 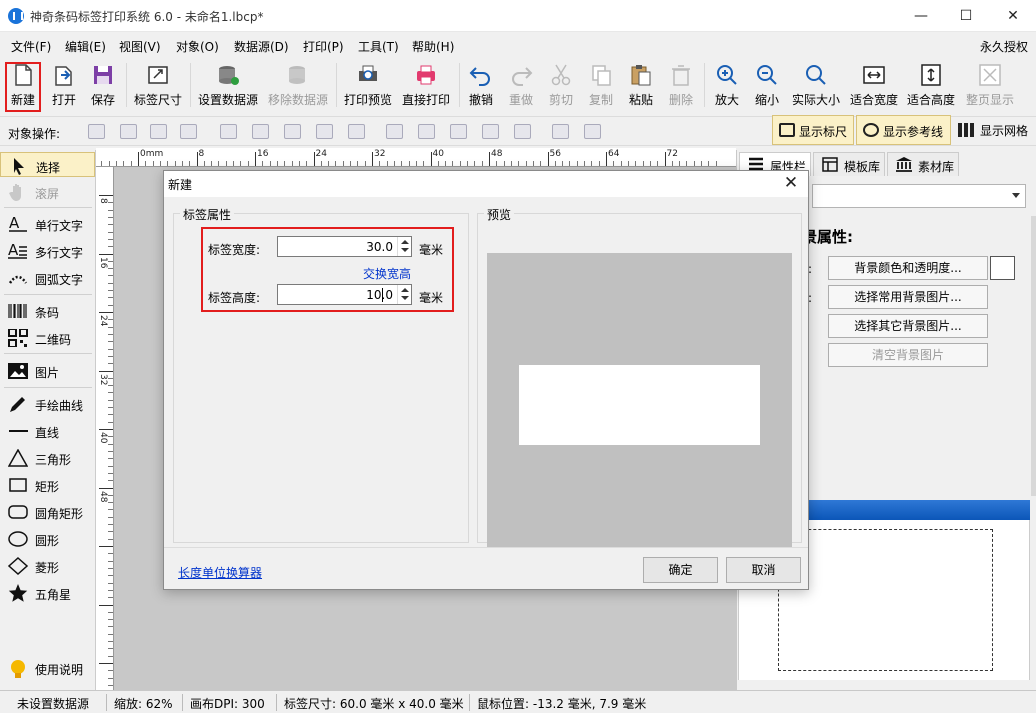 I want to click on zoom-in-button: 放大, so click(x=727, y=85).